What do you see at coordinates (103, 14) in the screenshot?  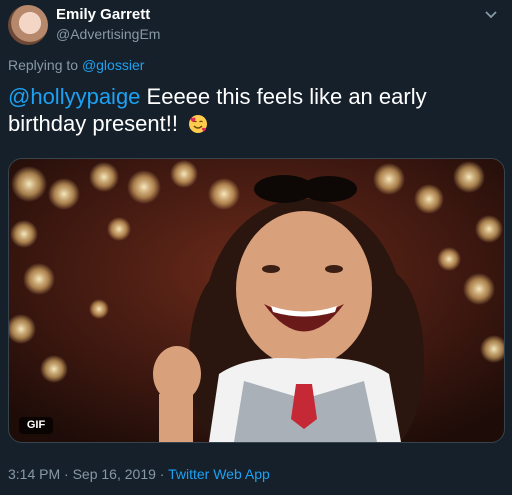 I see `author-name: Emily Garrett` at bounding box center [103, 14].